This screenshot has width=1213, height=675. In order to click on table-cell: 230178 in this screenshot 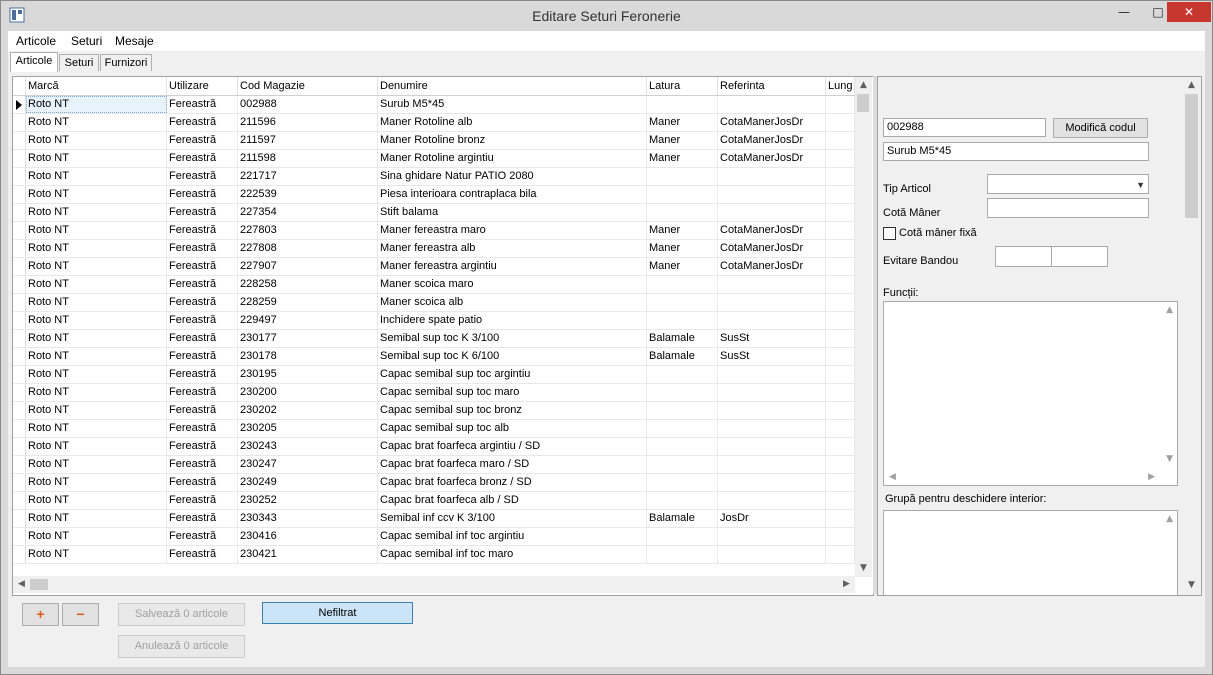, I will do `click(308, 356)`.